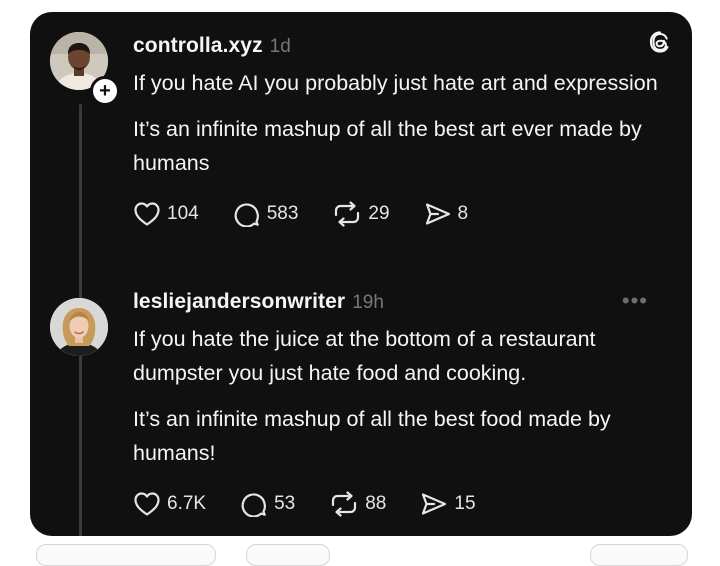 This screenshot has height=566, width=720. I want to click on post-actions: 104 583 29 8, so click(401, 214).